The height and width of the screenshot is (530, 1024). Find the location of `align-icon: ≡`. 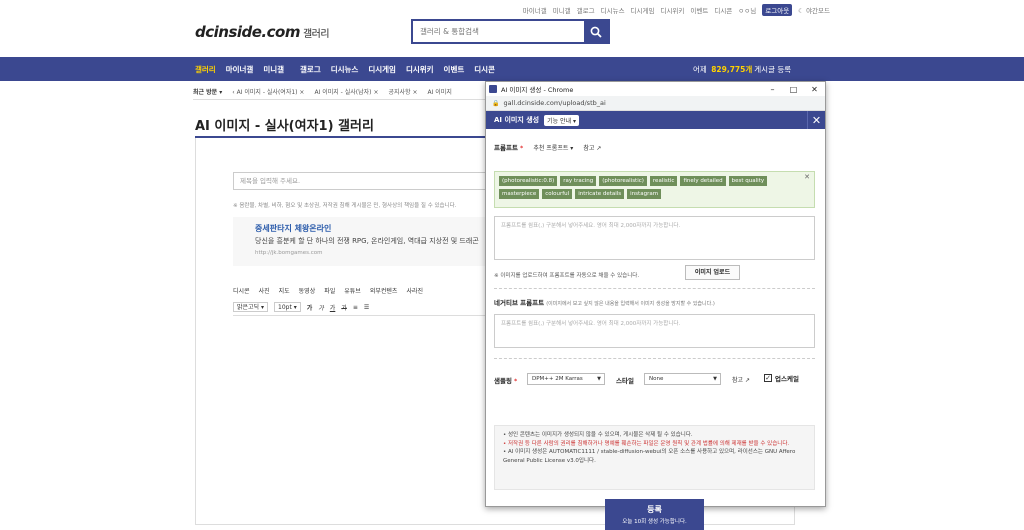

align-icon: ≡ is located at coordinates (355, 307).